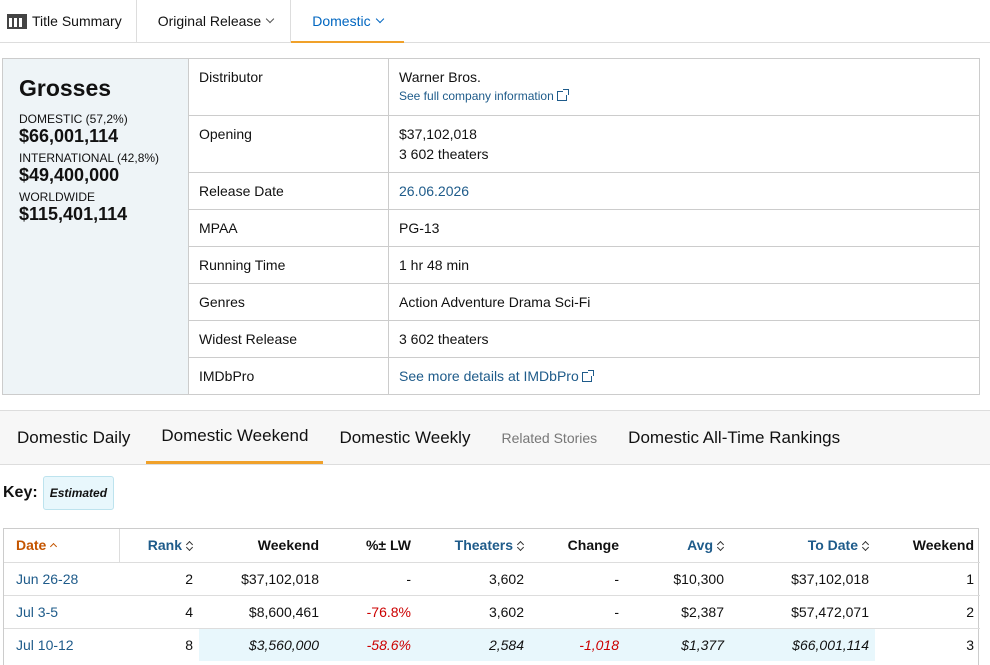 The width and height of the screenshot is (990, 665). What do you see at coordinates (31, 545) in the screenshot?
I see `col-date-label: Date` at bounding box center [31, 545].